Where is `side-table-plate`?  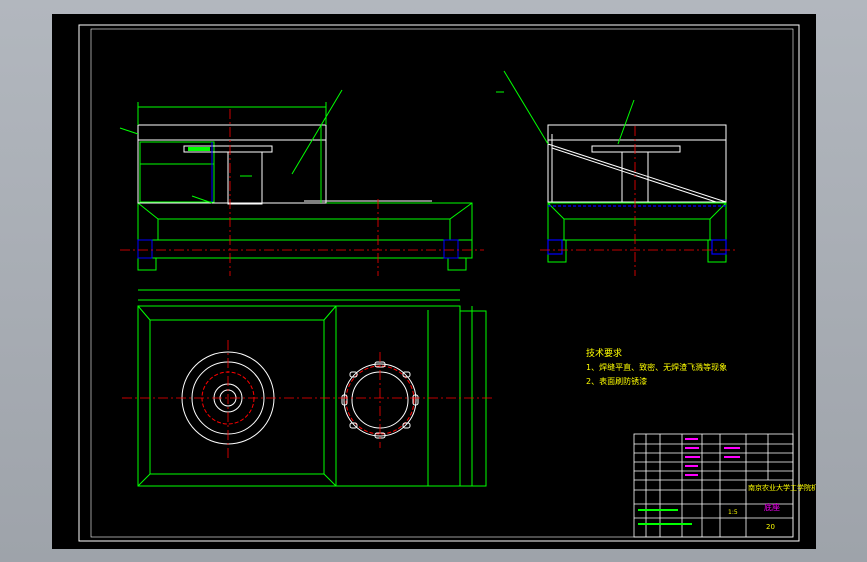 side-table-plate is located at coordinates (636, 149).